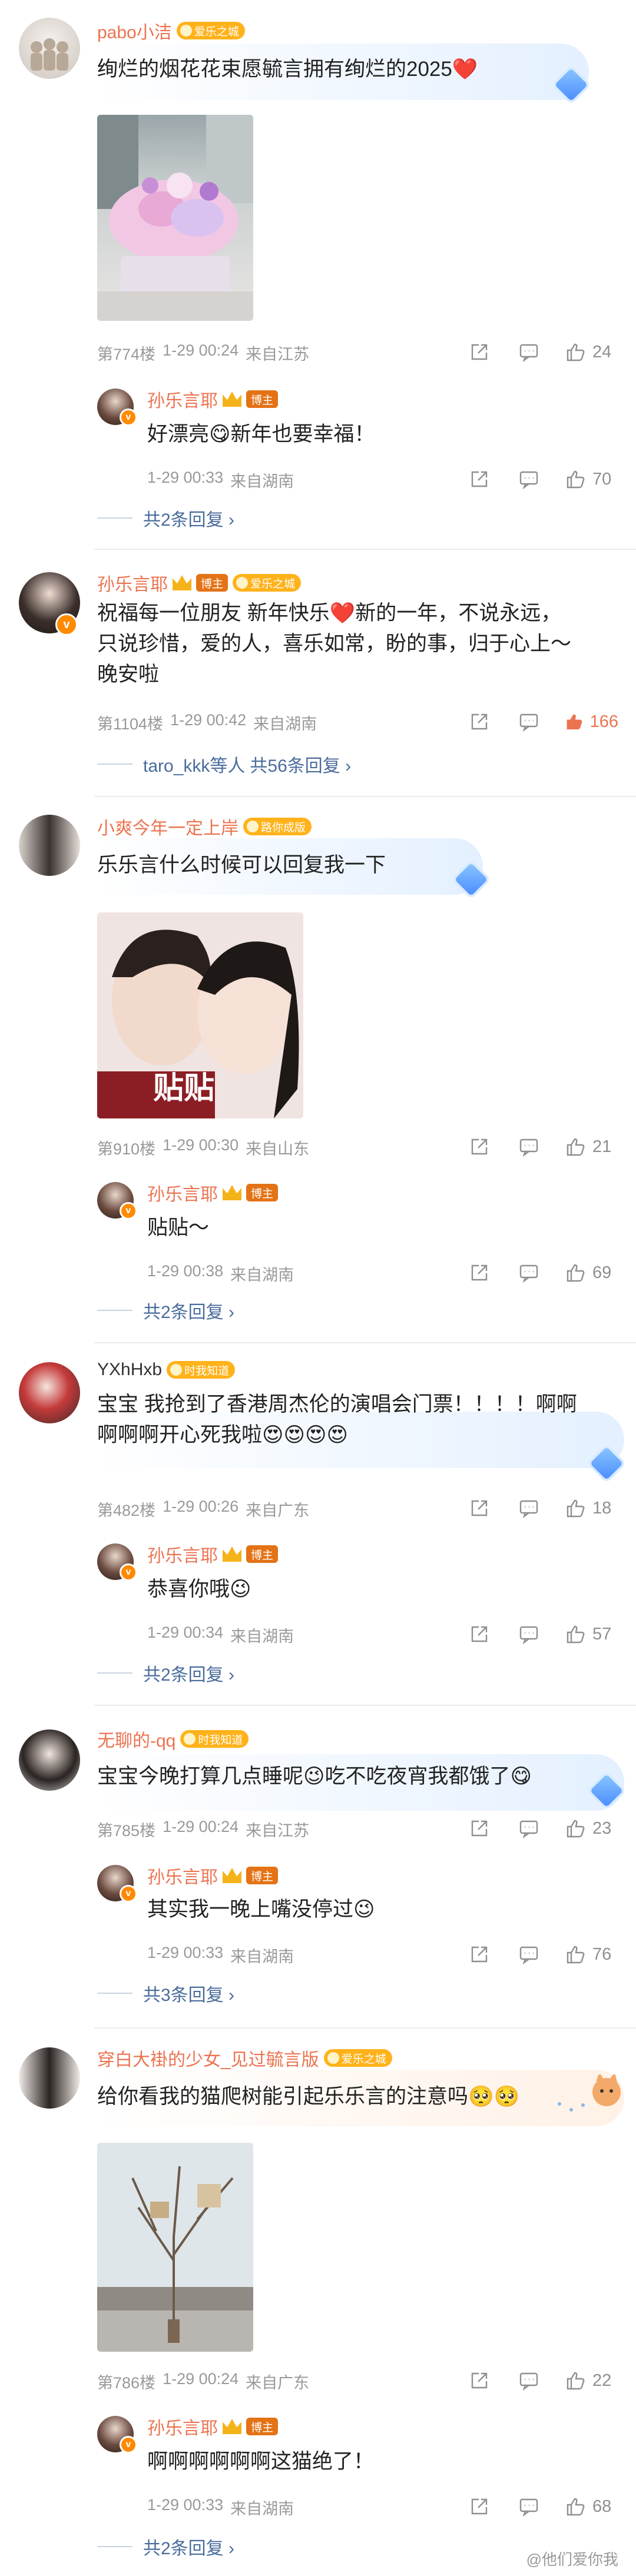 The width and height of the screenshot is (636, 2576). What do you see at coordinates (278, 1149) in the screenshot?
I see `location: 来自山东` at bounding box center [278, 1149].